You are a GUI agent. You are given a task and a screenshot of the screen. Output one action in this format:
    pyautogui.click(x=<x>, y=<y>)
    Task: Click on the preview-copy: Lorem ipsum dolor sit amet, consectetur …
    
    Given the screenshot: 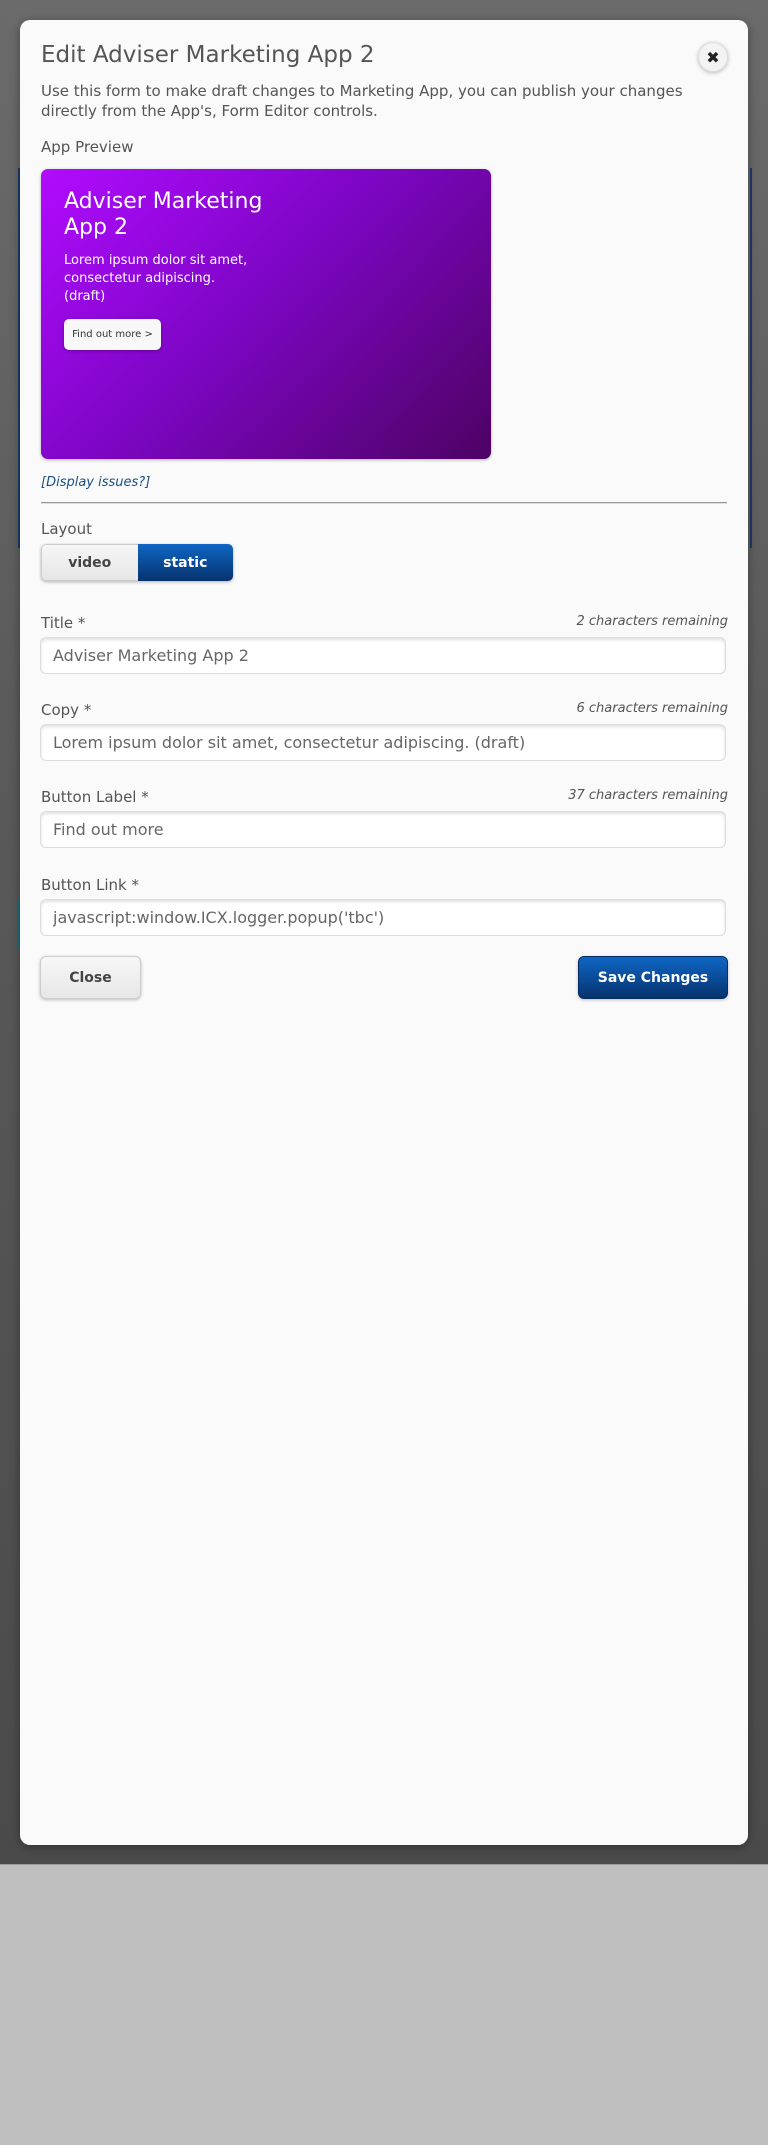 What is the action you would take?
    pyautogui.click(x=156, y=278)
    